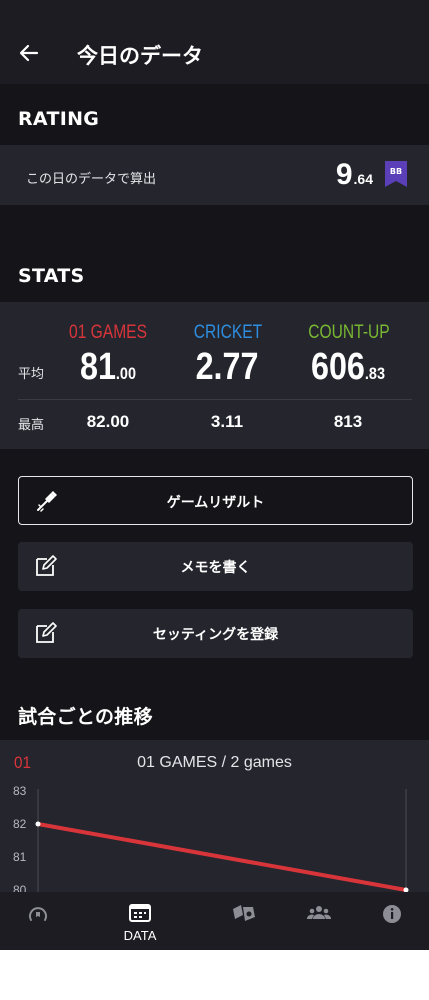 The image size is (429, 1000). Describe the element at coordinates (344, 174) in the screenshot. I see `rating-value-int: 9` at that location.